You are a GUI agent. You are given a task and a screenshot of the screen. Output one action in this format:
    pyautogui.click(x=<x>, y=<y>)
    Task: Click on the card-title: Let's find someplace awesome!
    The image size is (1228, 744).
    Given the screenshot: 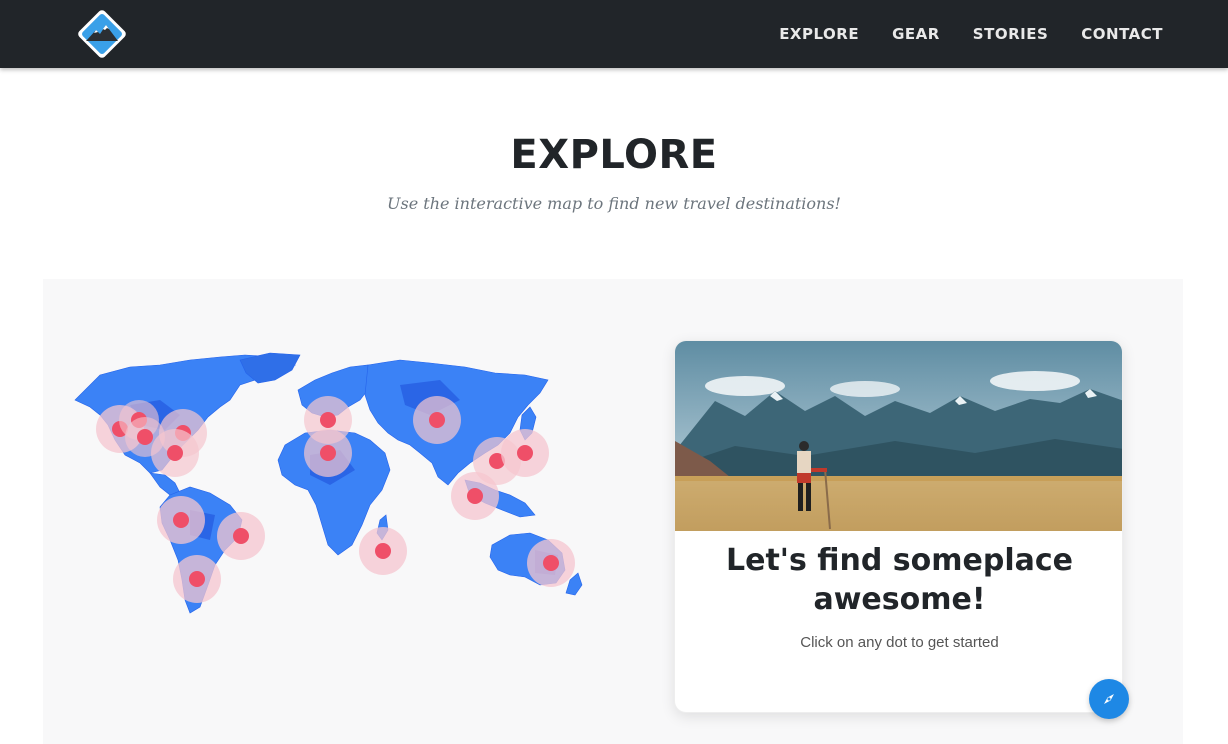 What is the action you would take?
    pyautogui.click(x=899, y=580)
    